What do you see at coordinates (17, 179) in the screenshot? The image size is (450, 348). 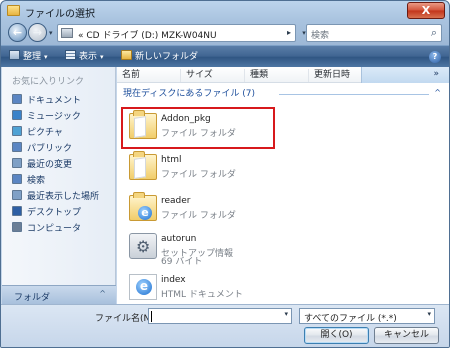 I see `search-folder-icon` at bounding box center [17, 179].